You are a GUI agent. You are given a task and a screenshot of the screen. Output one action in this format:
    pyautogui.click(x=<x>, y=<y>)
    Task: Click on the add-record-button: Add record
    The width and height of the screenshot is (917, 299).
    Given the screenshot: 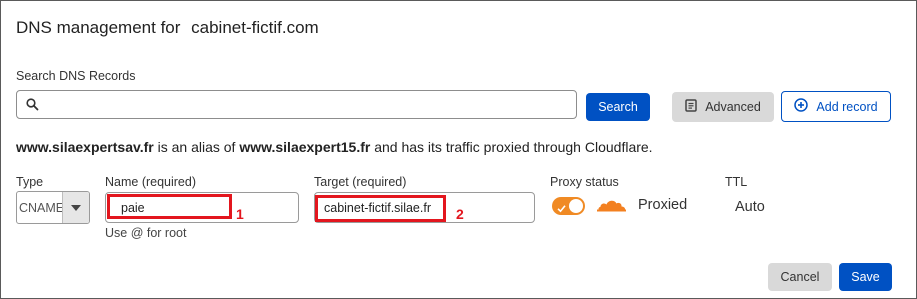 What is the action you would take?
    pyautogui.click(x=836, y=106)
    